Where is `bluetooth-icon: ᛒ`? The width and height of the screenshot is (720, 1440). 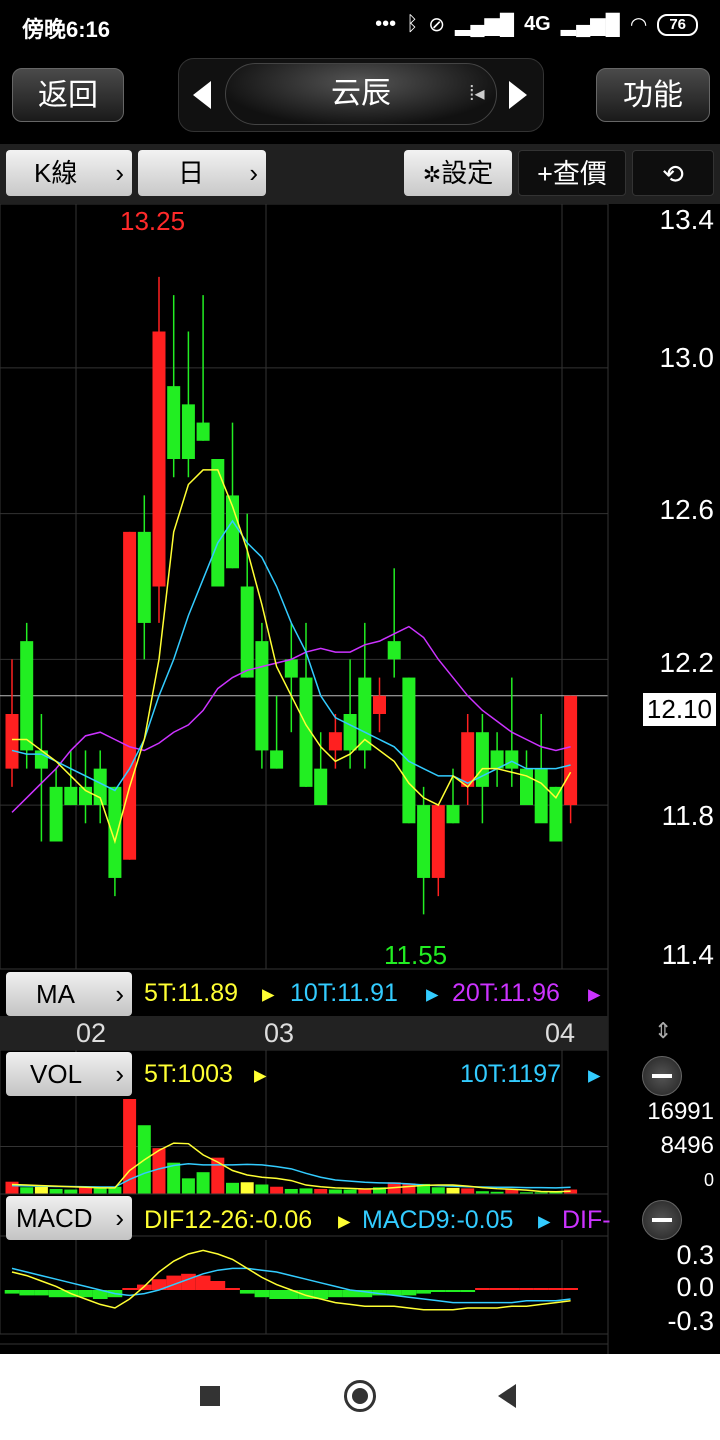
bluetooth-icon: ᛒ is located at coordinates (412, 24).